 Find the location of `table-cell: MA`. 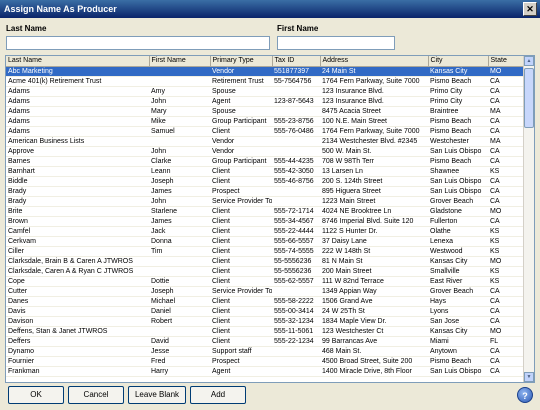

table-cell: MA is located at coordinates (506, 111).